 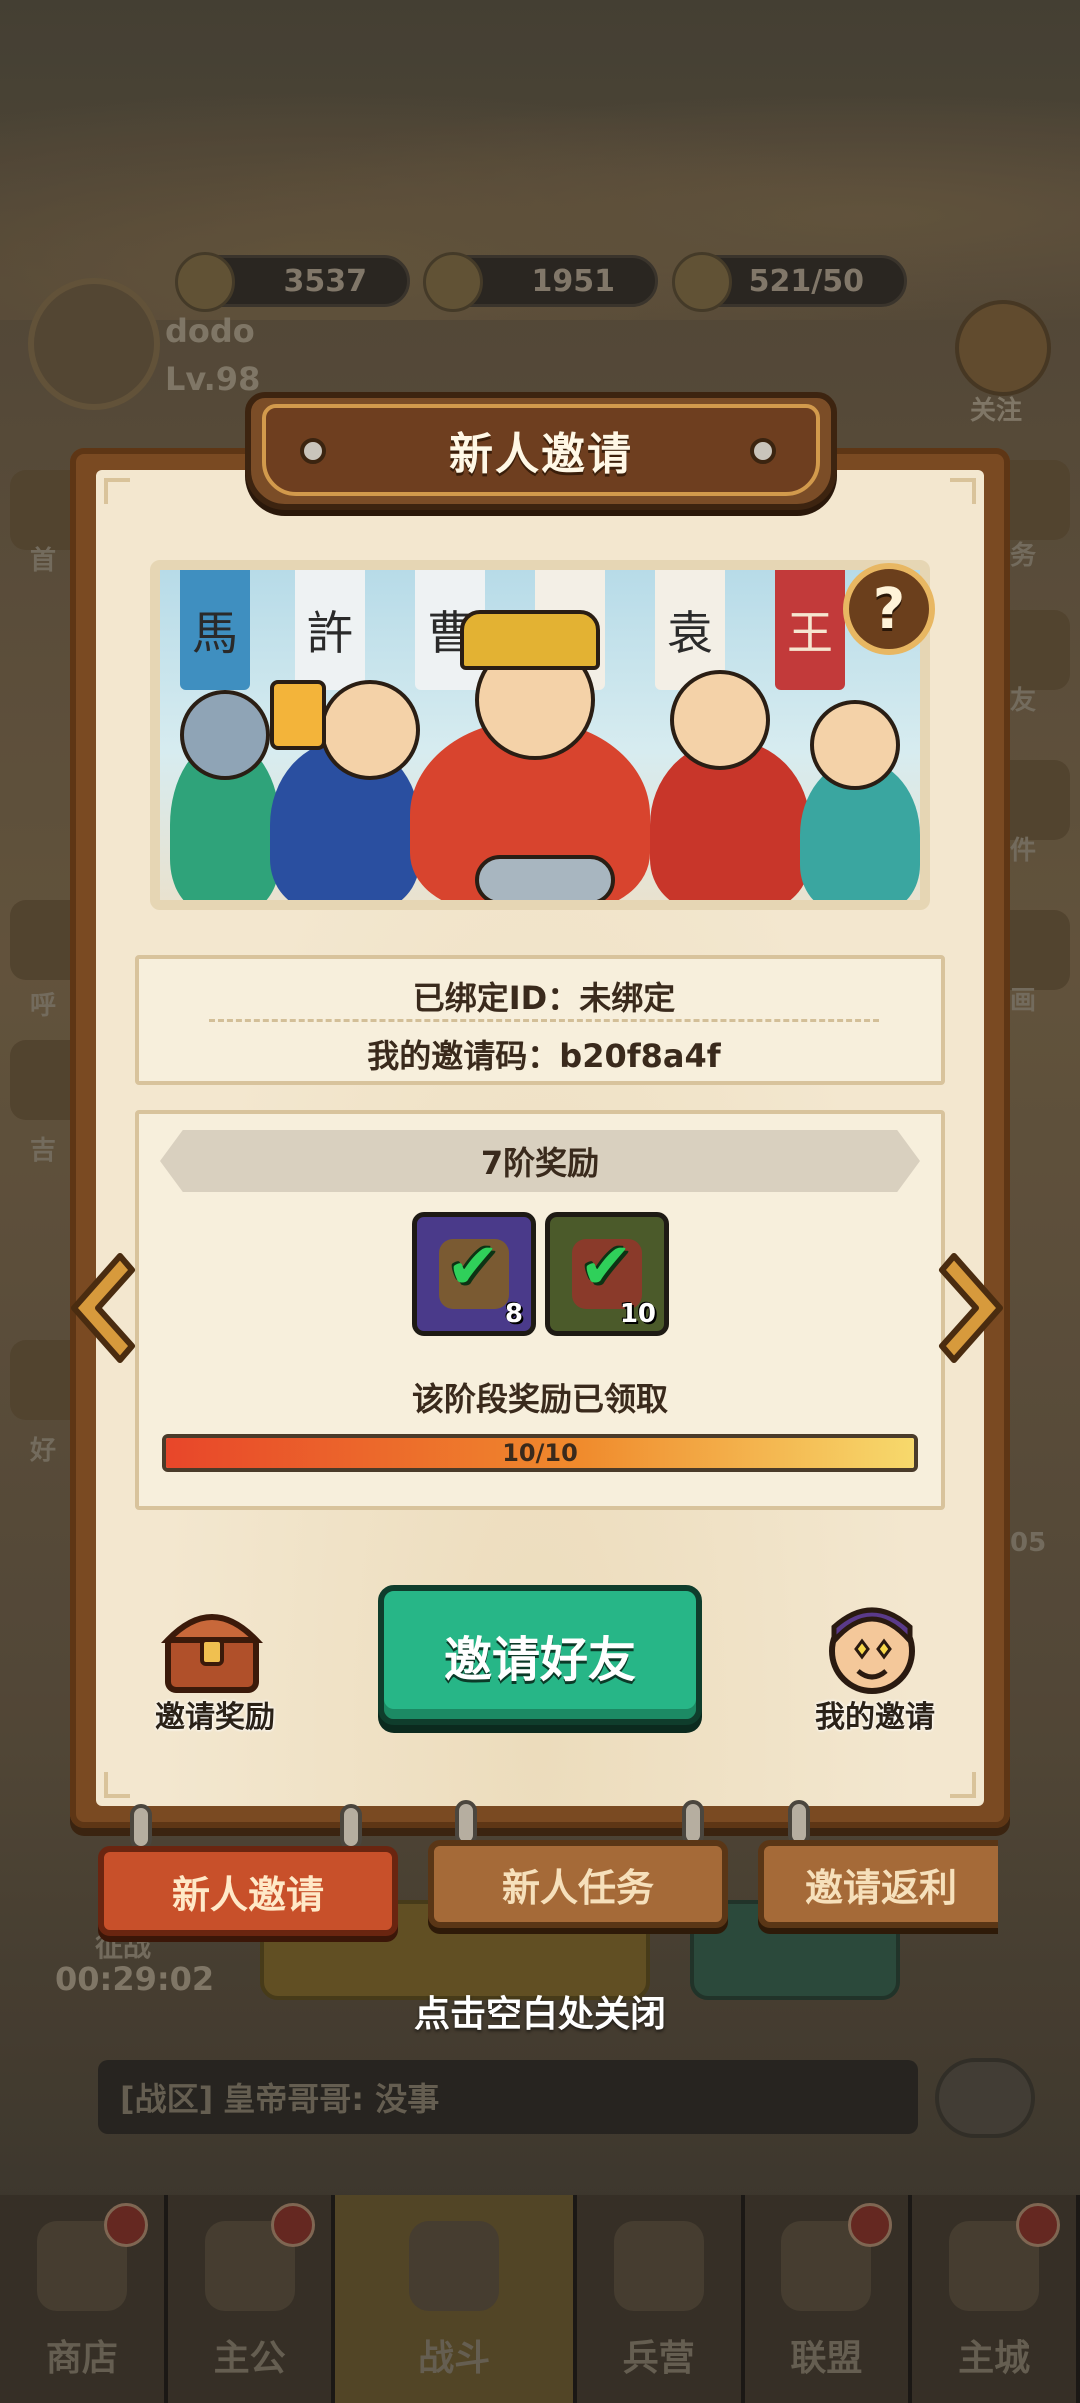 What do you see at coordinates (530, 640) in the screenshot?
I see `crown-helmet` at bounding box center [530, 640].